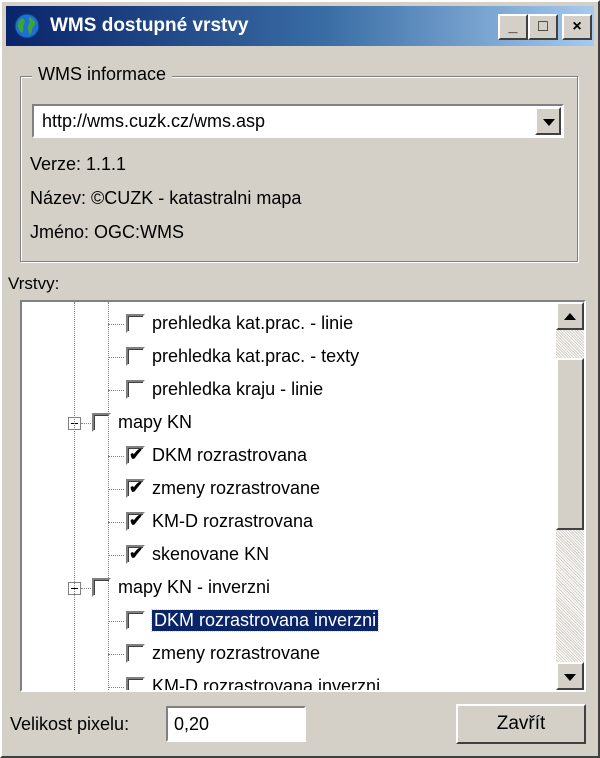 The width and height of the screenshot is (600, 758). I want to click on tree-layer-row: ✔ DKM rozrastrovana, so click(287, 456).